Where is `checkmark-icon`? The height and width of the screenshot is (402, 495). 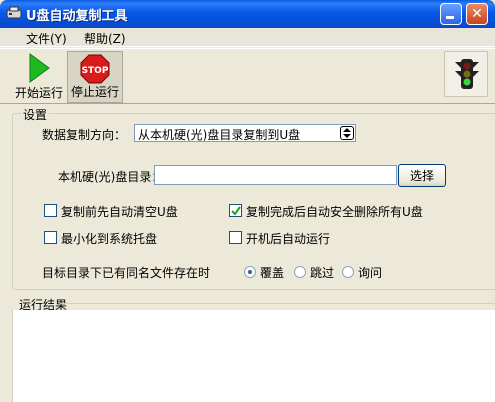 checkmark-icon is located at coordinates (236, 211).